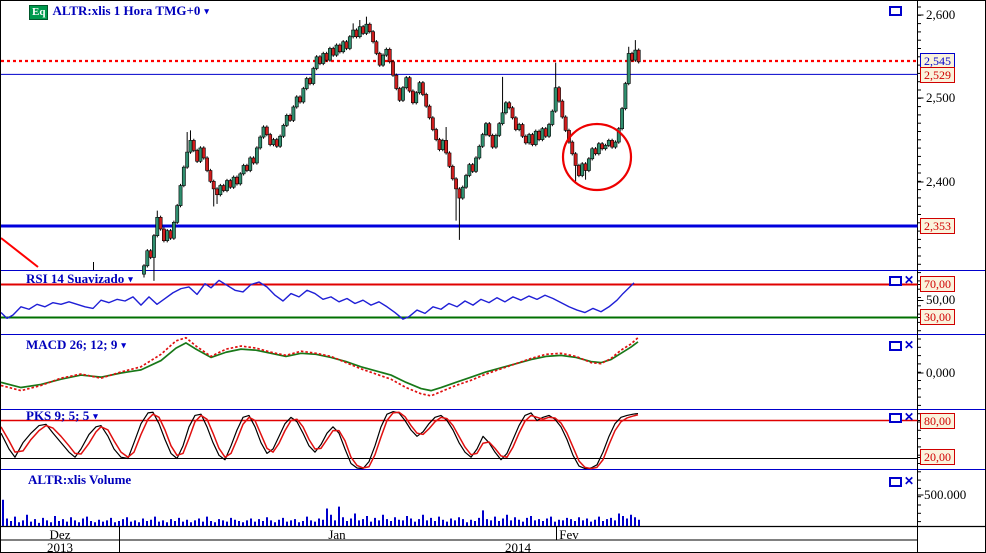 The height and width of the screenshot is (553, 986). I want to click on equity-badge: Eq, so click(39, 12).